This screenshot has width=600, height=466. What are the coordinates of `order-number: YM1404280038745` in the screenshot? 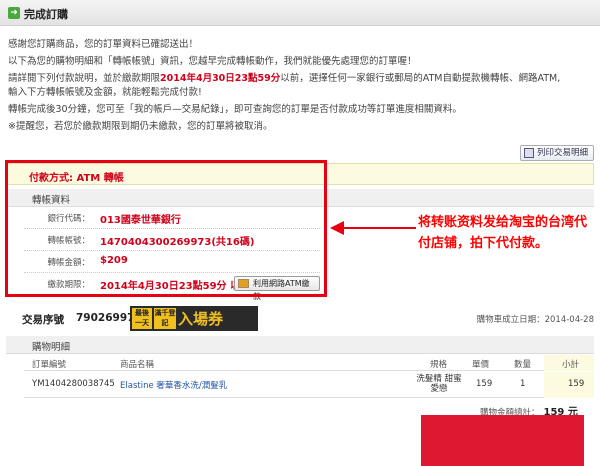 It's located at (73, 384).